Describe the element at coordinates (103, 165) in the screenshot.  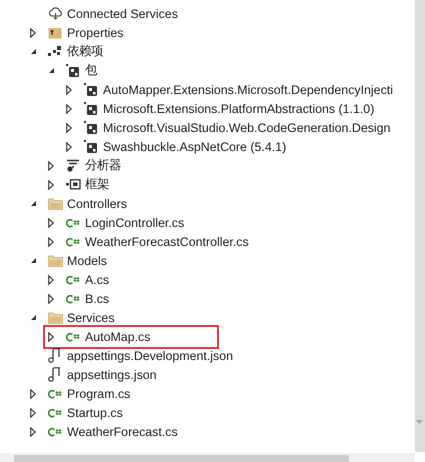
I see `tree-item: 分析器` at that location.